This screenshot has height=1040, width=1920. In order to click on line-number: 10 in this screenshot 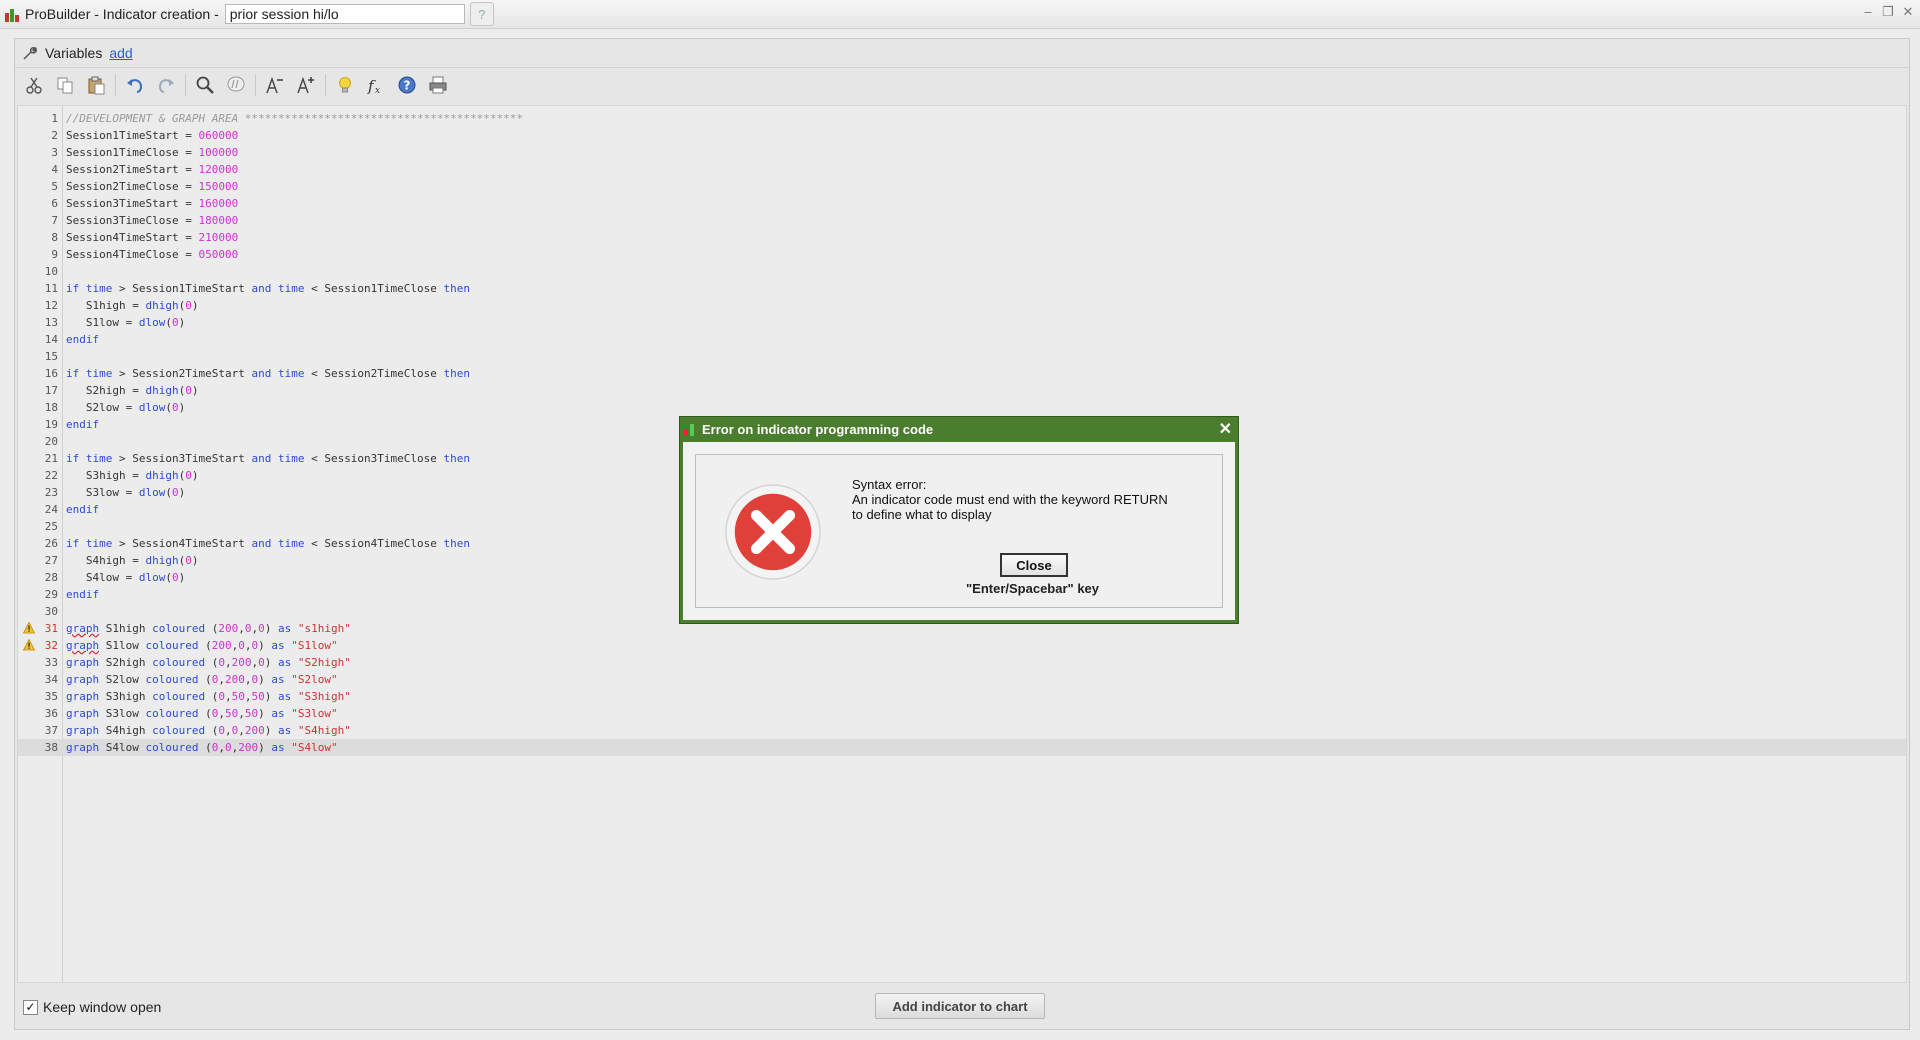, I will do `click(51, 271)`.